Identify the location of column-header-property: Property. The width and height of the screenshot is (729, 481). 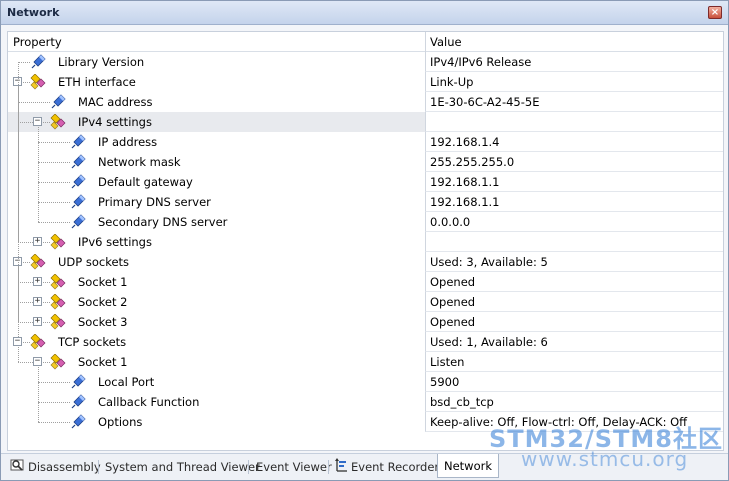
(37, 42).